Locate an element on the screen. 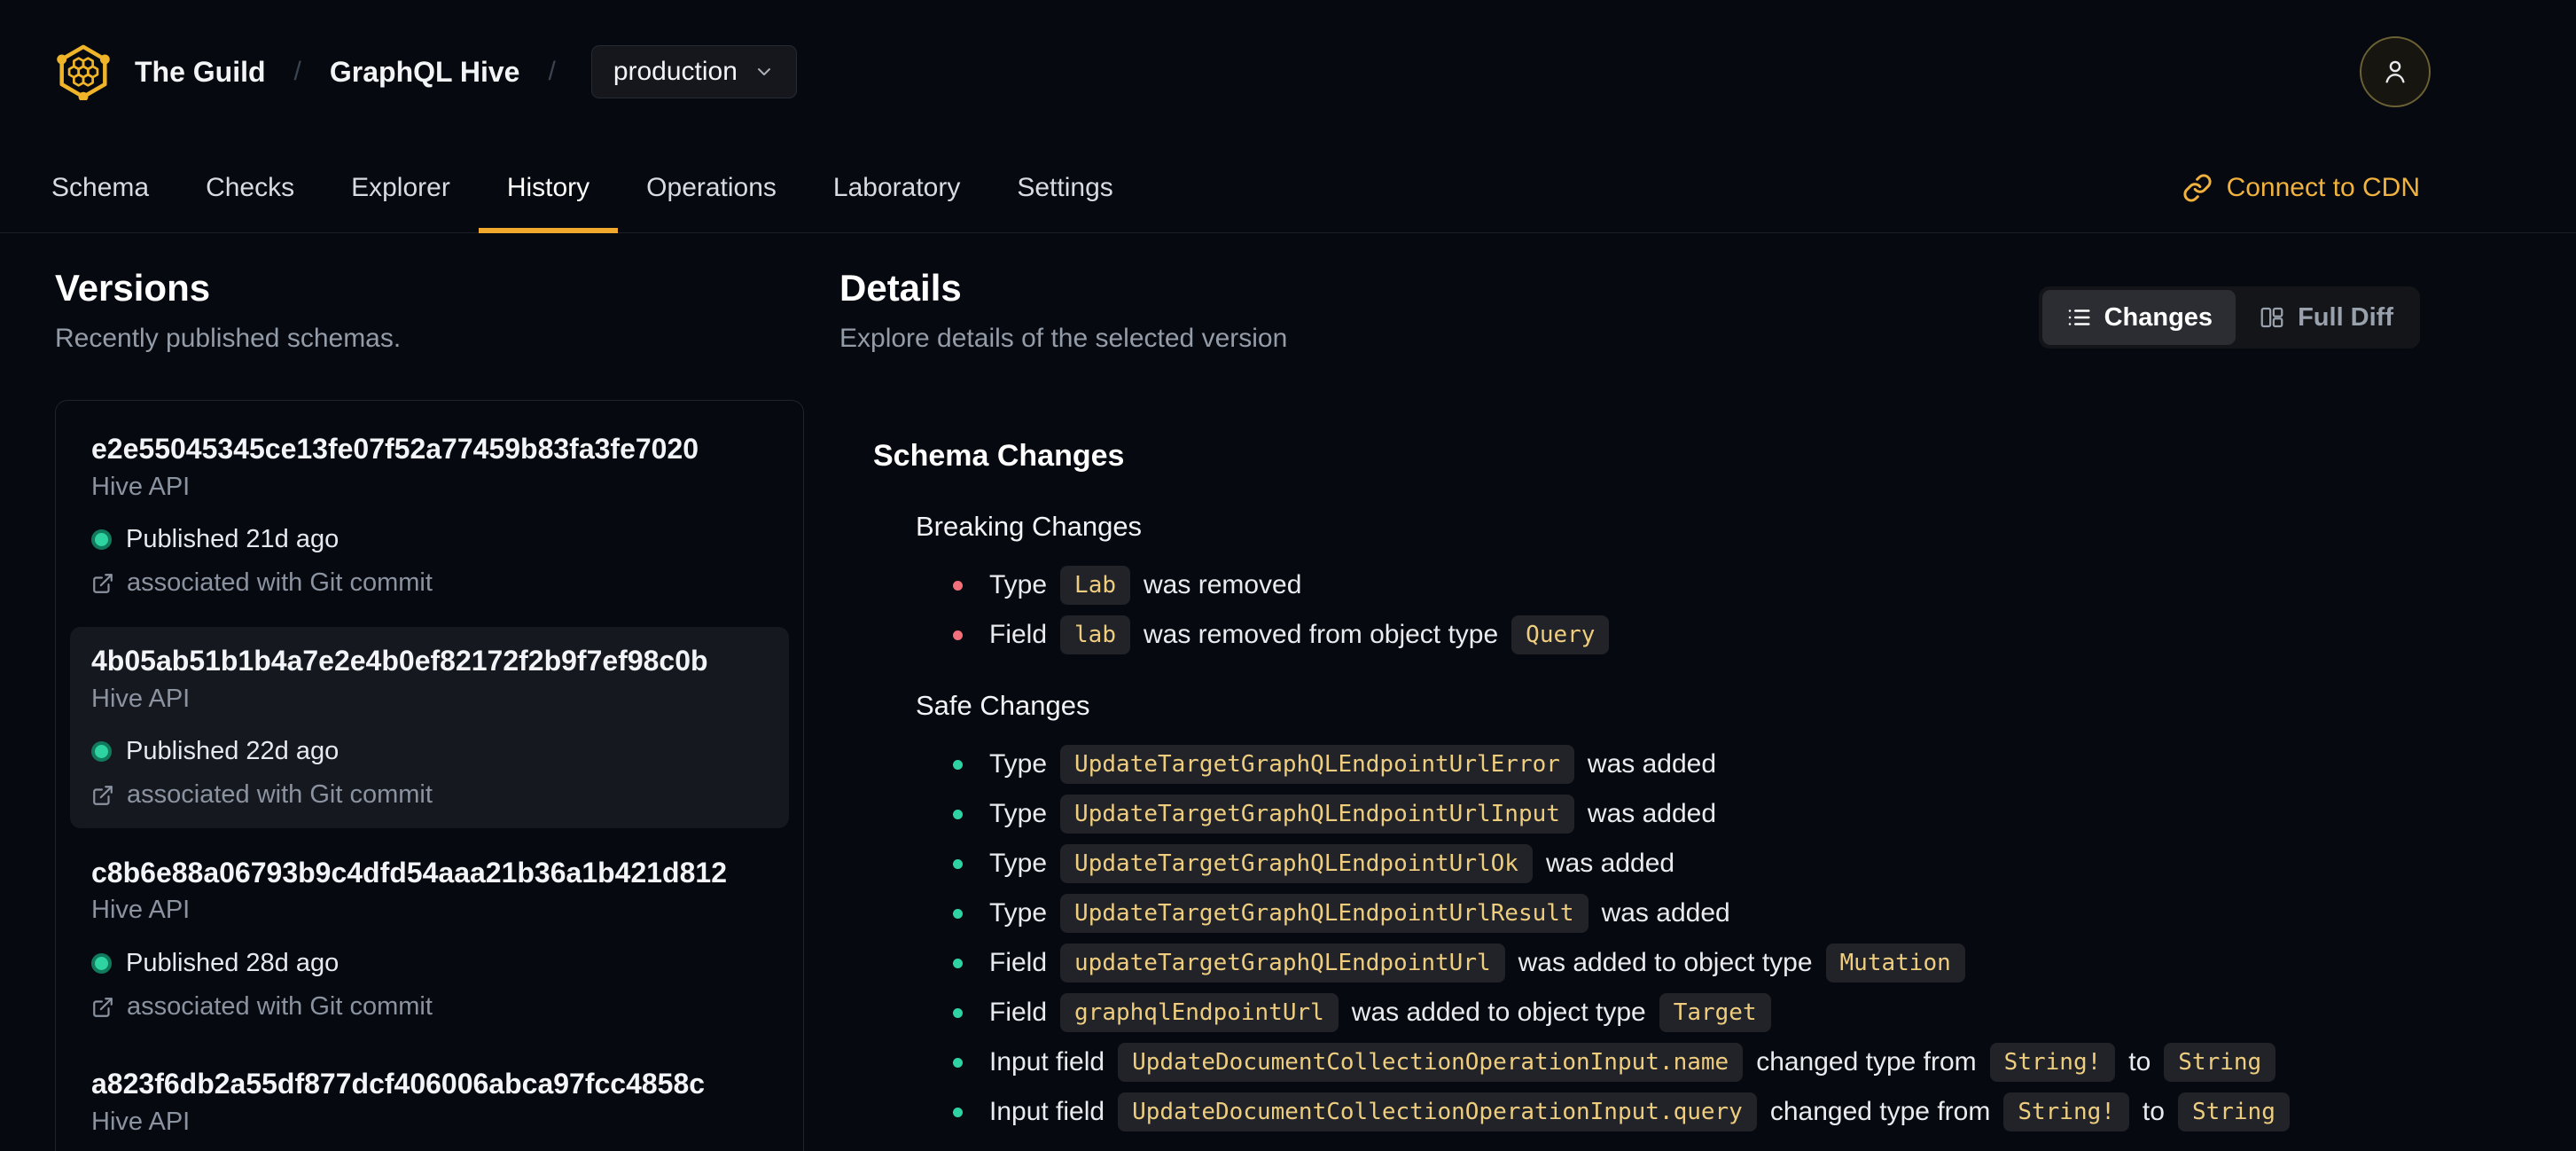 The image size is (2576, 1151). code-chip: updateTargetGraphQLEndpointUrl is located at coordinates (1282, 963).